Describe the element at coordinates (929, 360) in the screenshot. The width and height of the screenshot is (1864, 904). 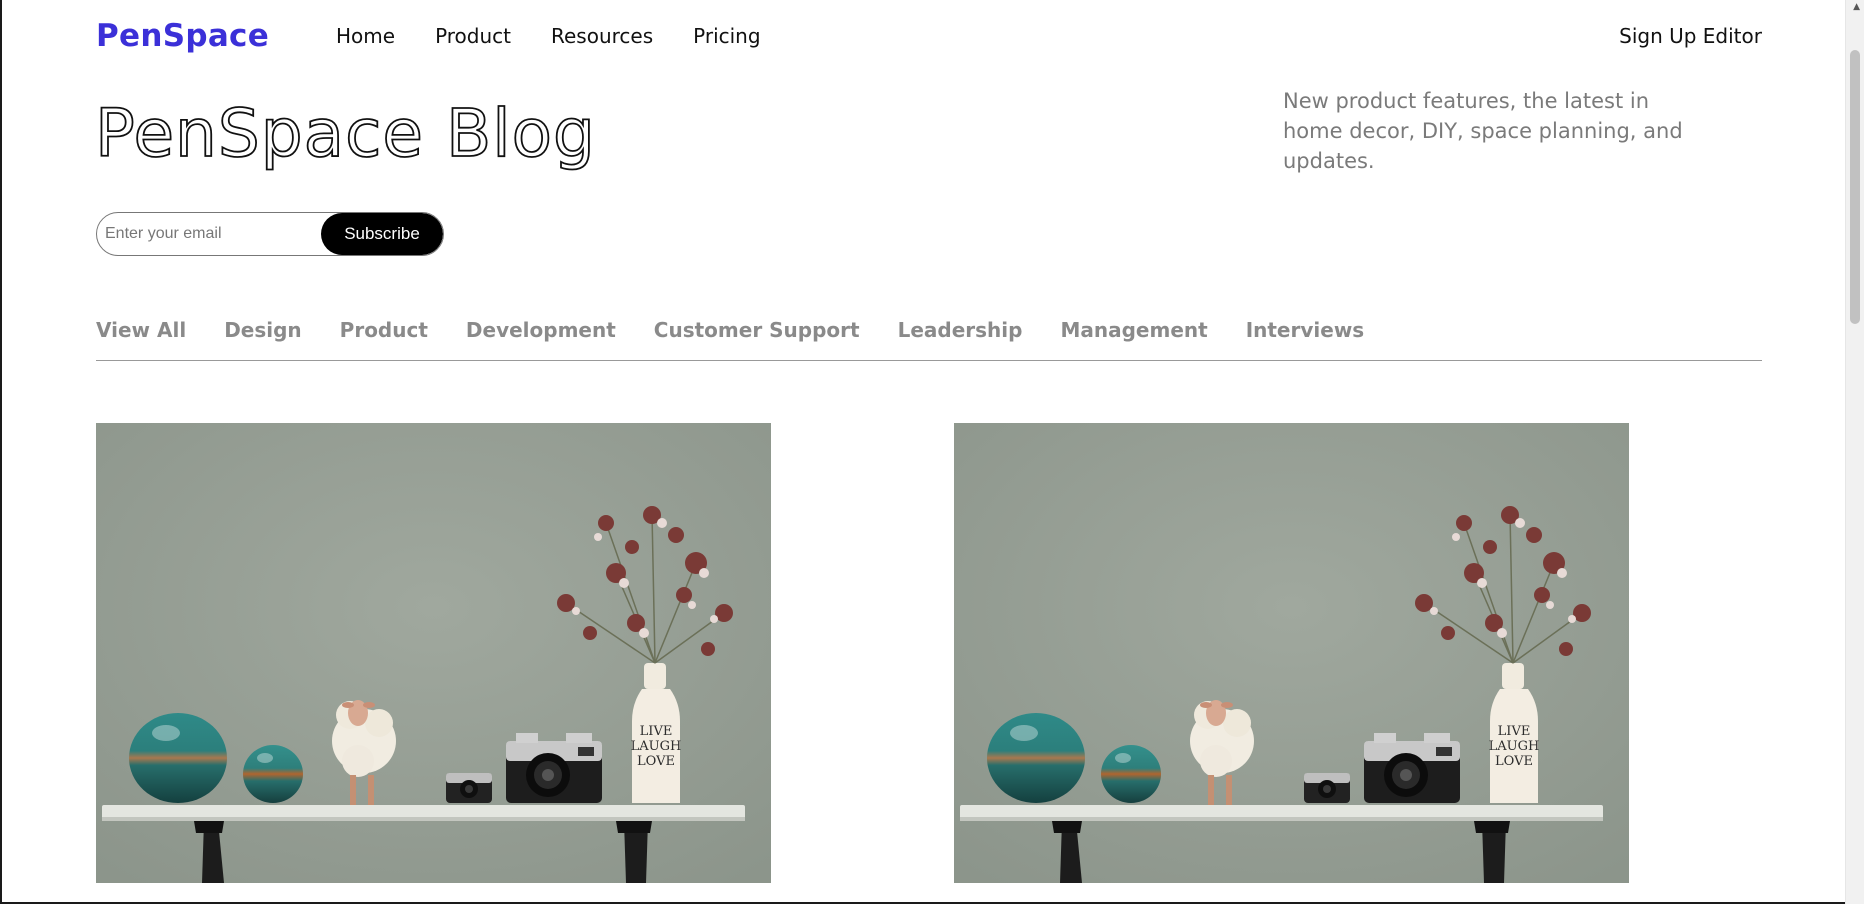
I see `tabs-divider` at that location.